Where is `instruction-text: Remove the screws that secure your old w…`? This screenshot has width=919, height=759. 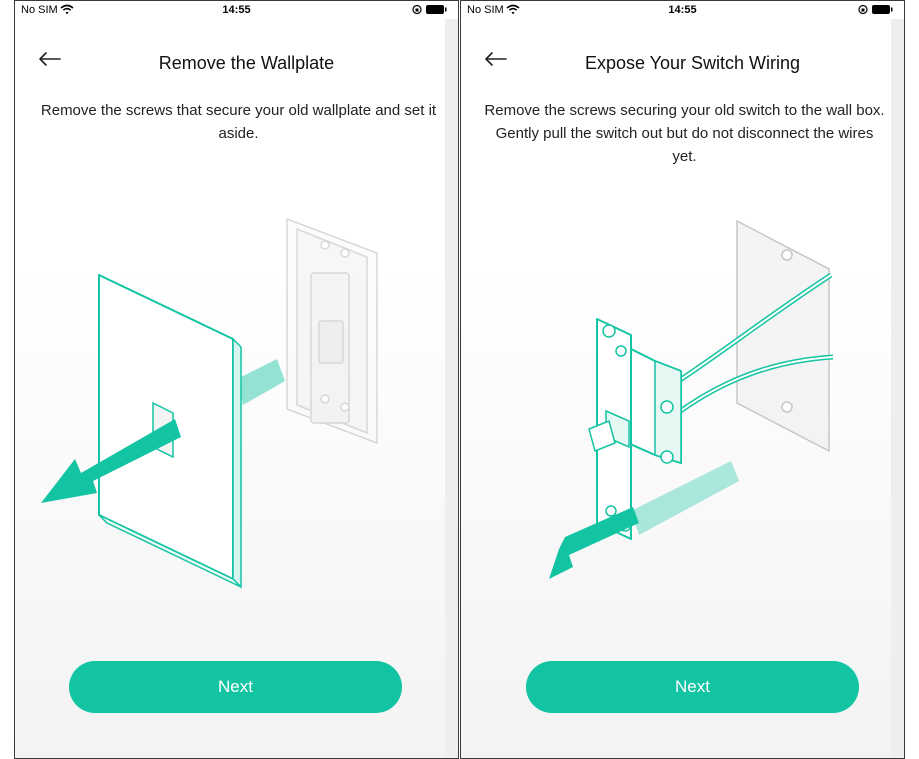
instruction-text: Remove the screws that secure your old w… is located at coordinates (238, 122).